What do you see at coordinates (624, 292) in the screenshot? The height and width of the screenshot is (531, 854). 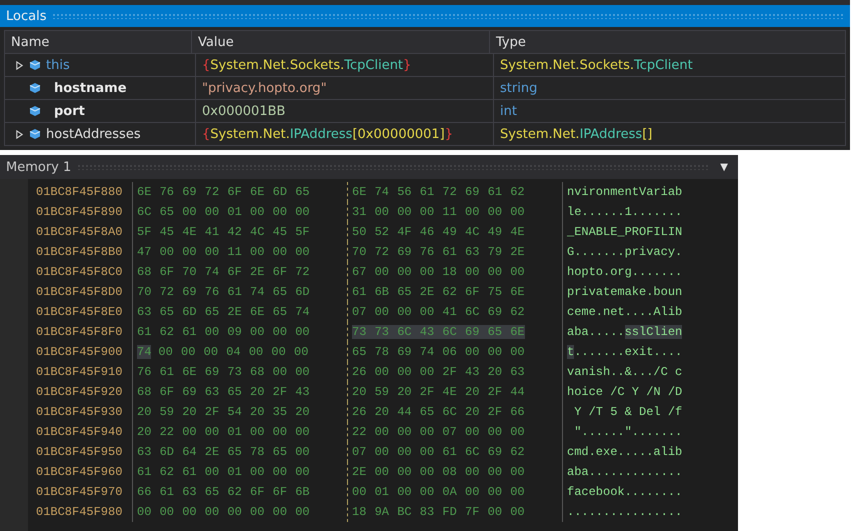 I see `ascii-text: privatemake.boun` at bounding box center [624, 292].